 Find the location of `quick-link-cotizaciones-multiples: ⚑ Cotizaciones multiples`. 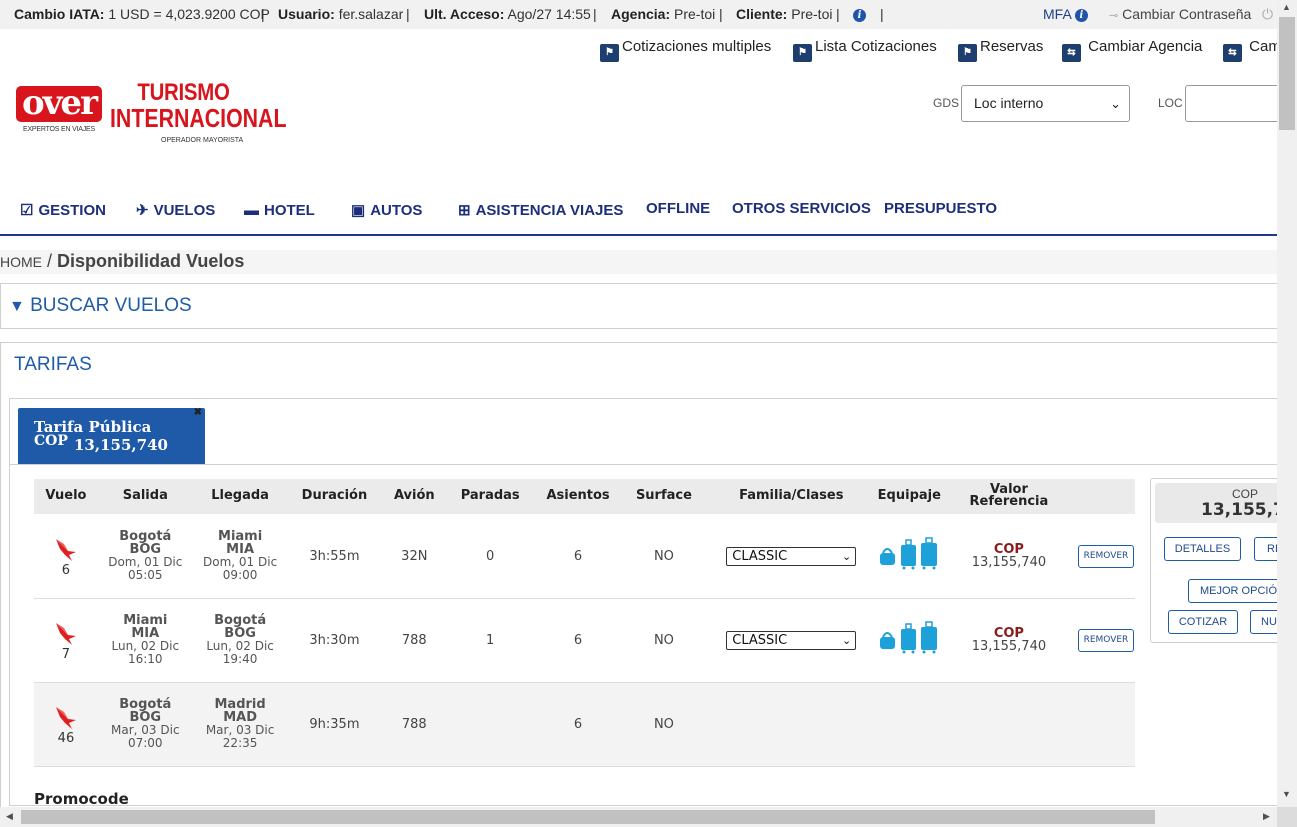

quick-link-cotizaciones-multiples: ⚑ Cotizaciones multiples is located at coordinates (685, 49).